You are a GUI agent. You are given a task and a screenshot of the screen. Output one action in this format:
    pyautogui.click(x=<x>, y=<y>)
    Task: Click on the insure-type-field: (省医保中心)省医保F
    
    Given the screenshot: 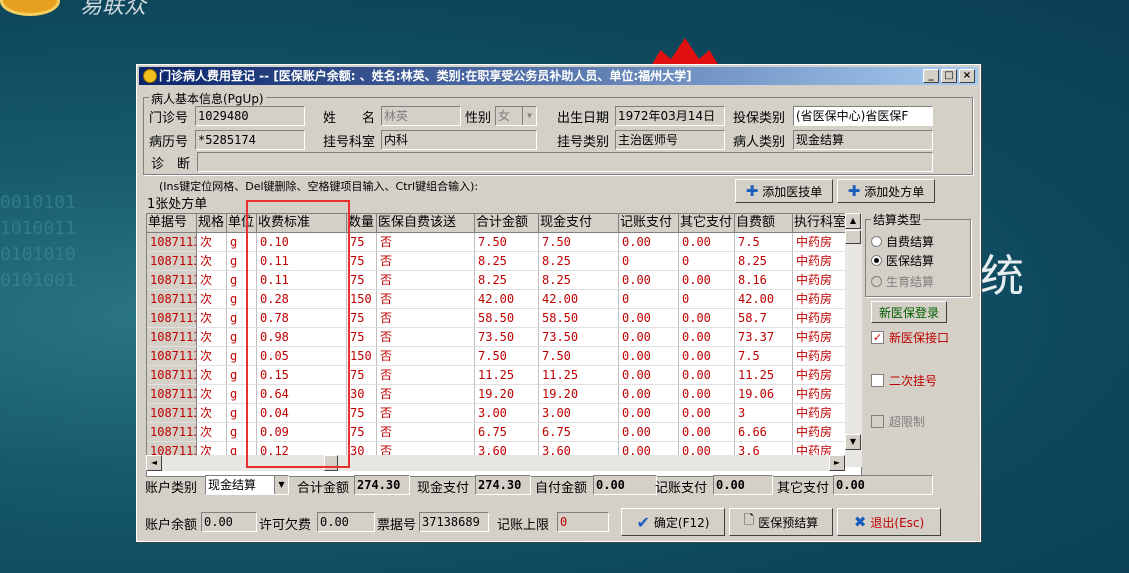 What is the action you would take?
    pyautogui.click(x=863, y=116)
    